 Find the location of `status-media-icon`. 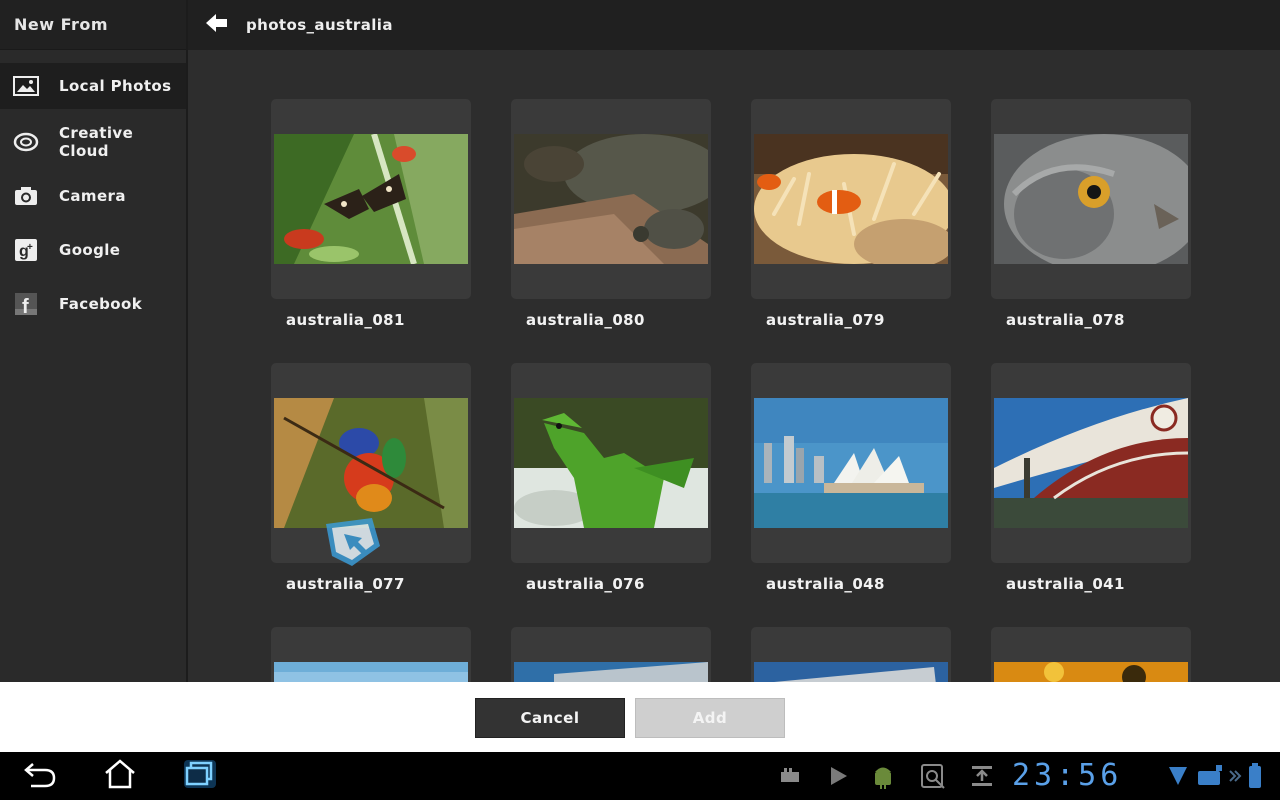

status-media-icon is located at coordinates (790, 776).